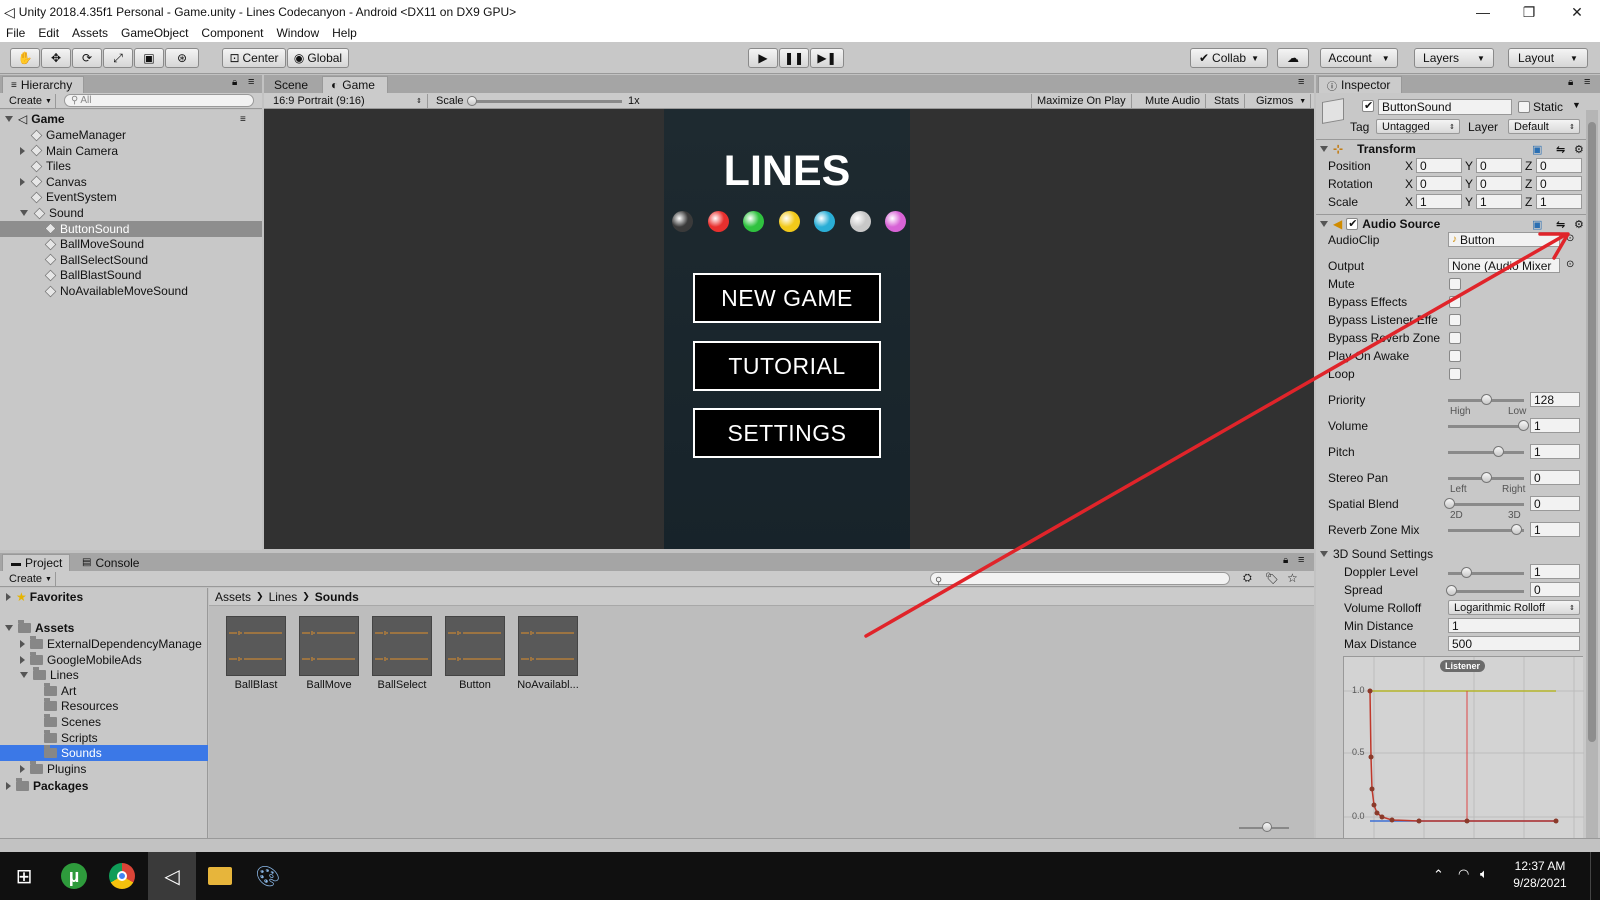  Describe the element at coordinates (233, 597) in the screenshot. I see `breadcrumb-assets: Assets` at that location.